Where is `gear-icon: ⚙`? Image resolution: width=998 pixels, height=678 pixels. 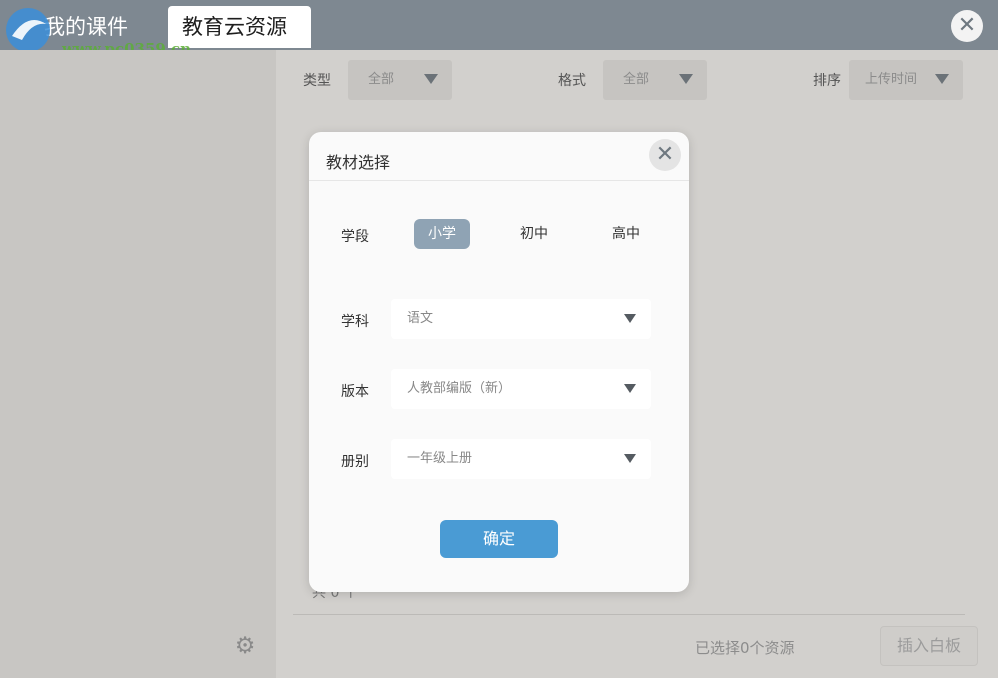 gear-icon: ⚙ is located at coordinates (245, 646).